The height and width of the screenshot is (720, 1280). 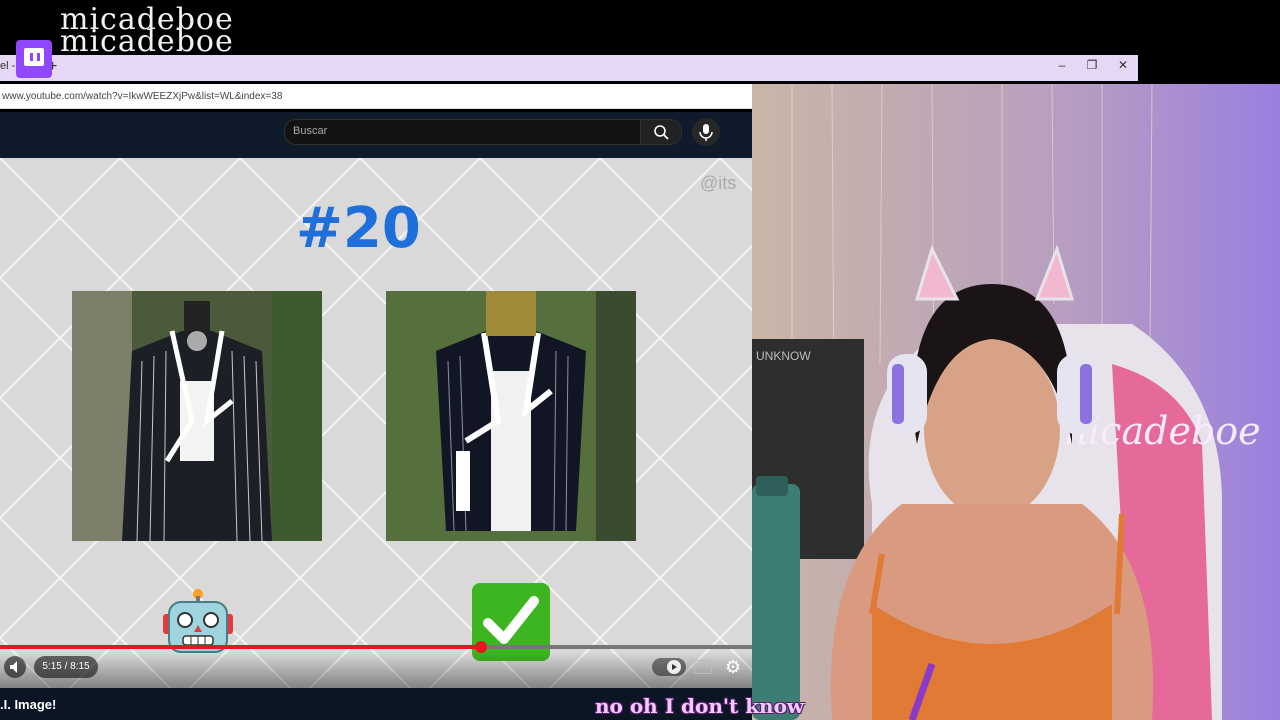 I want to click on player-controls, so click(x=376, y=670).